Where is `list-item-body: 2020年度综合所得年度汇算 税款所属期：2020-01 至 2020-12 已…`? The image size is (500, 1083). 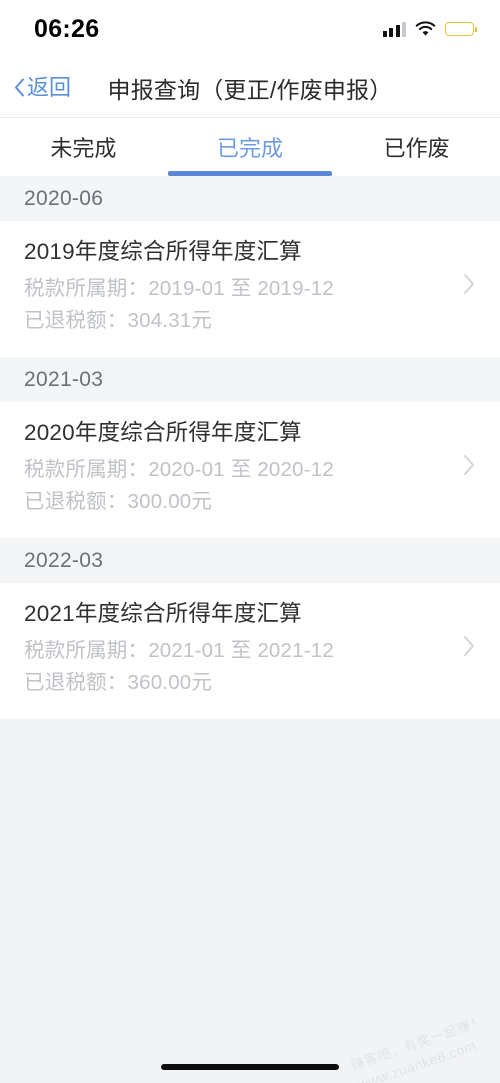
list-item-body: 2020年度综合所得年度汇算 税款所属期：2020-01 至 2020-12 已… is located at coordinates (238, 468).